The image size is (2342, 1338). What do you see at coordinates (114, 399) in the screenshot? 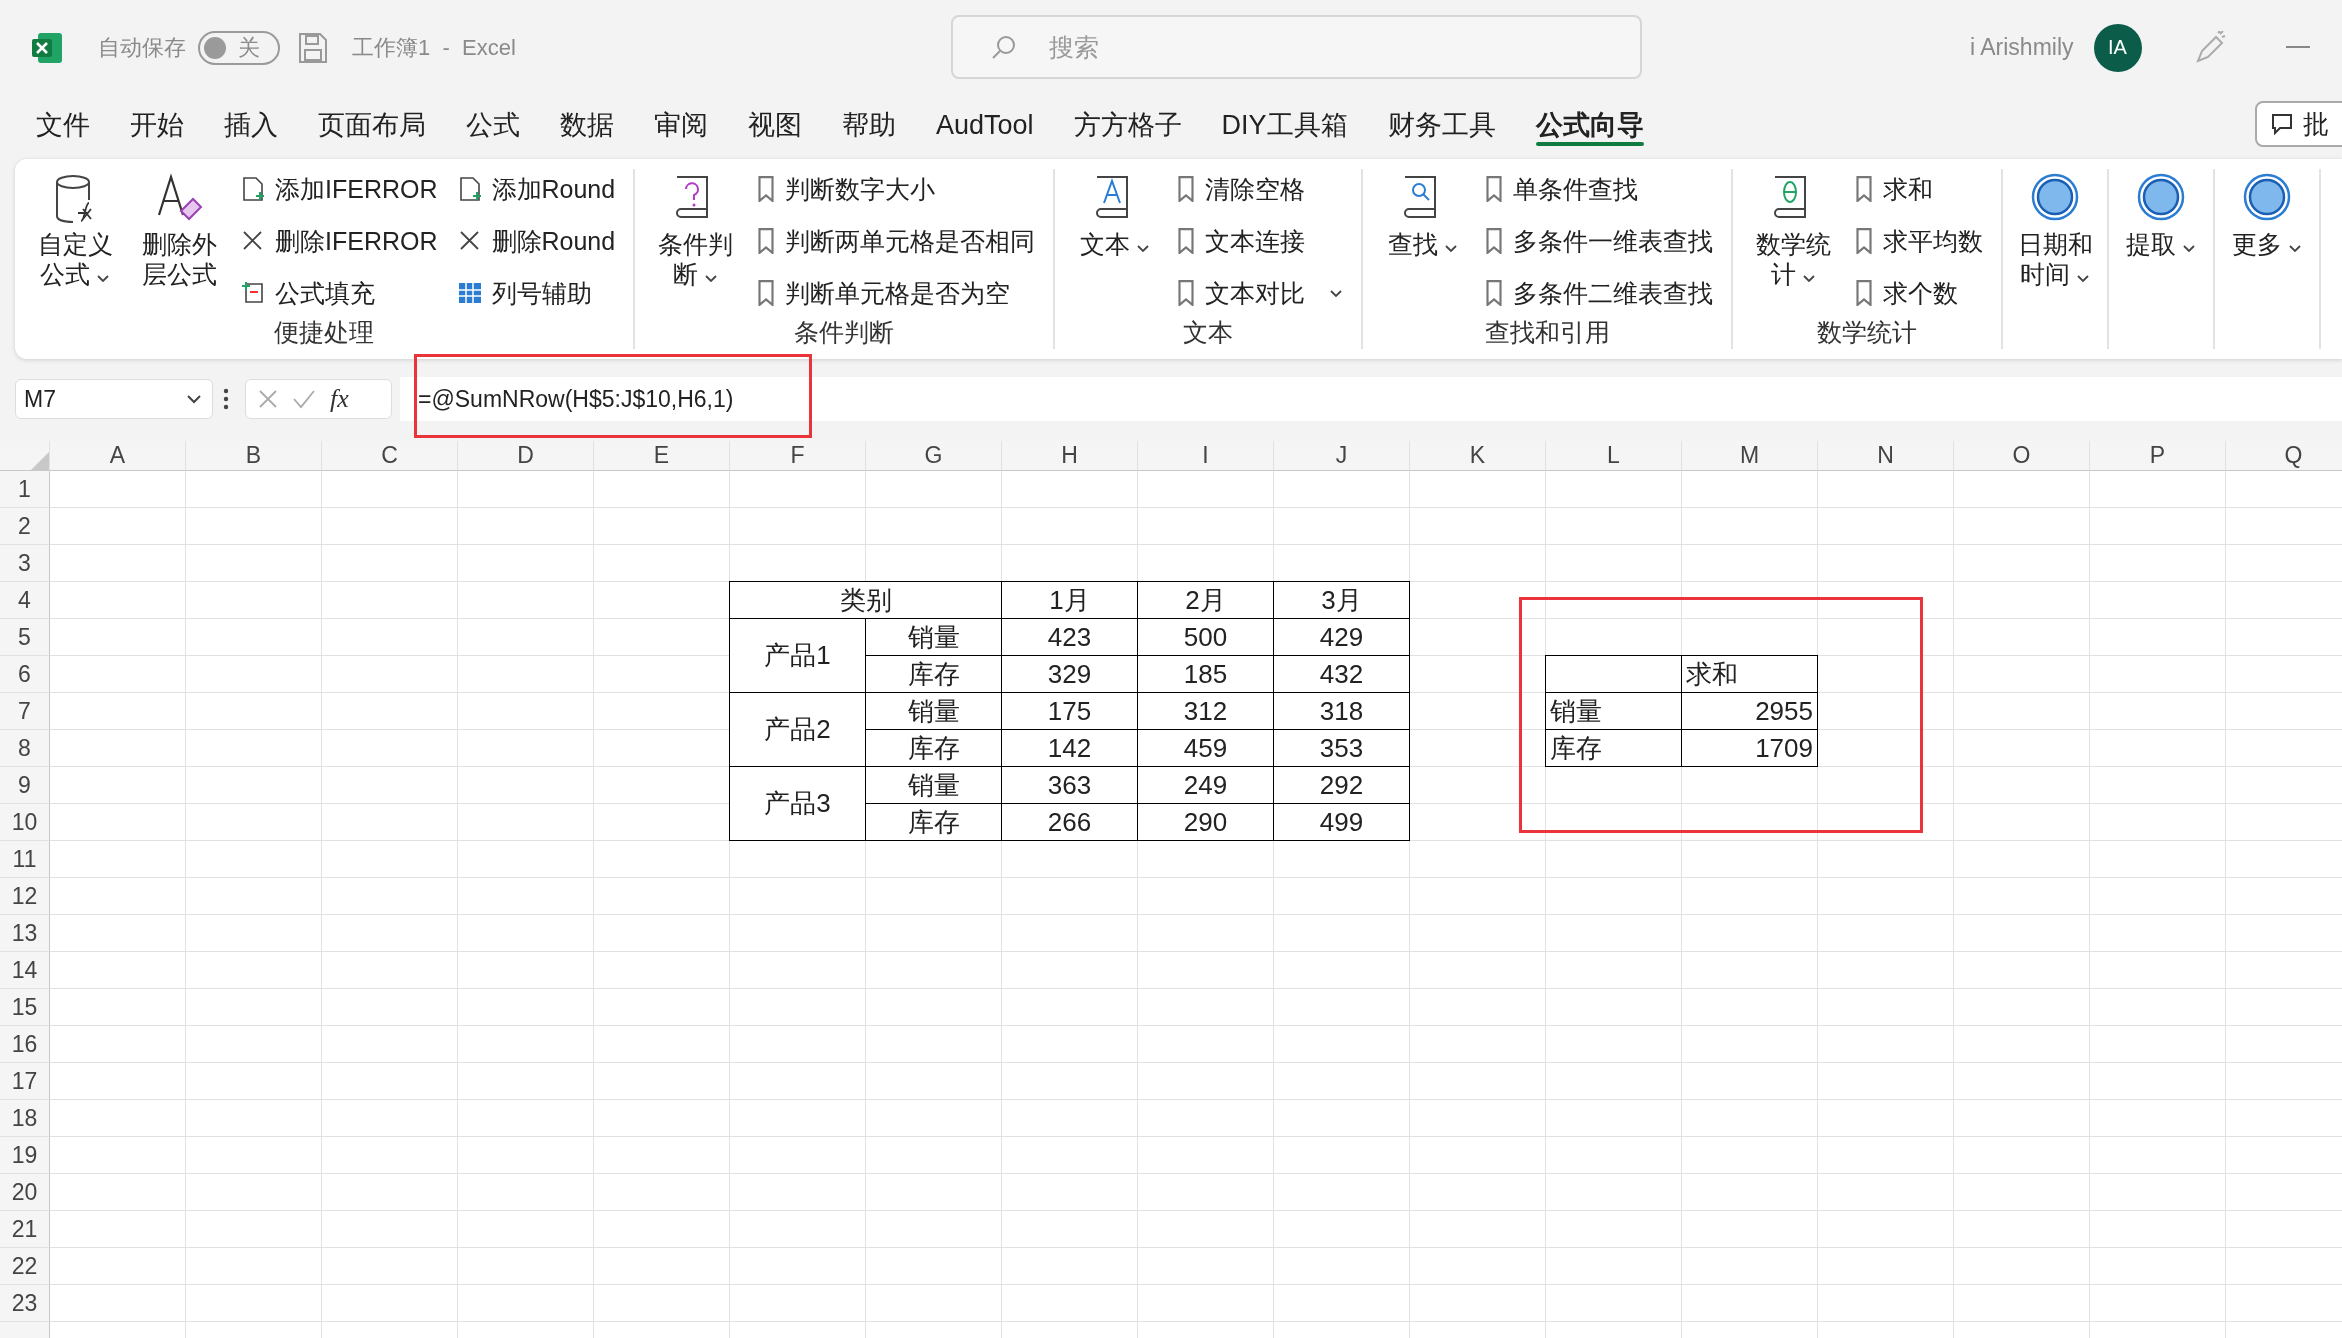
I see `name-box: M7` at bounding box center [114, 399].